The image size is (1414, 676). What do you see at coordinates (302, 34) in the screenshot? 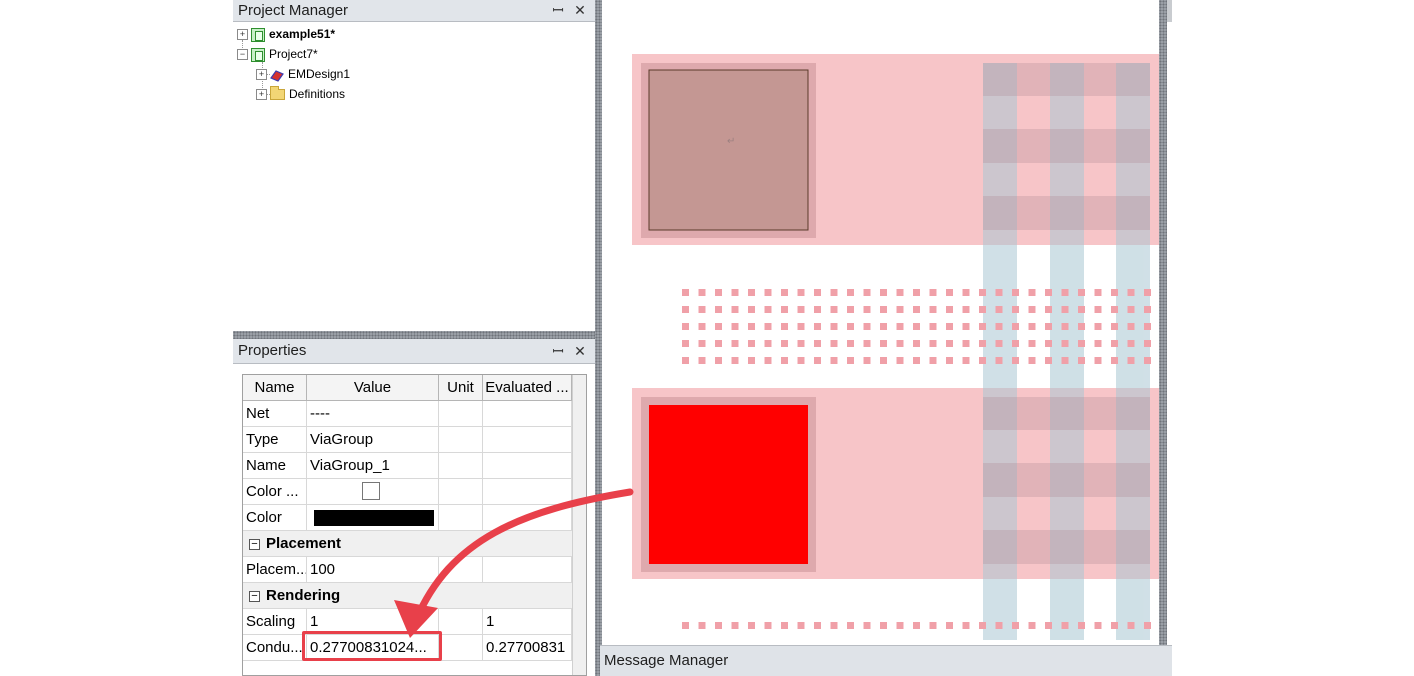
I see `tree-item-label: example51*` at bounding box center [302, 34].